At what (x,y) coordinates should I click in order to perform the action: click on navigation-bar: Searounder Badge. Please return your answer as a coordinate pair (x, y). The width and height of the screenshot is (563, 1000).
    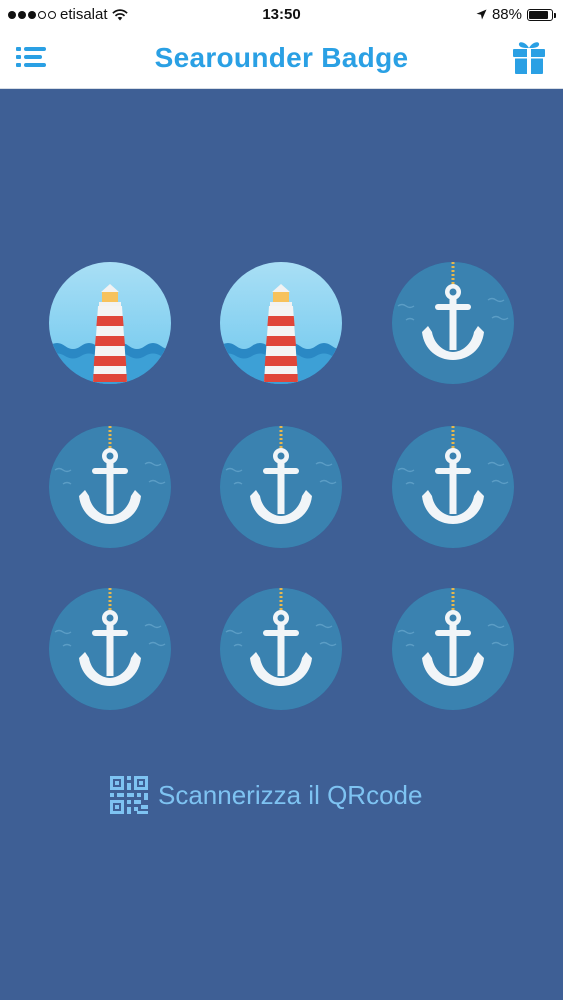
    Looking at the image, I should click on (281, 59).